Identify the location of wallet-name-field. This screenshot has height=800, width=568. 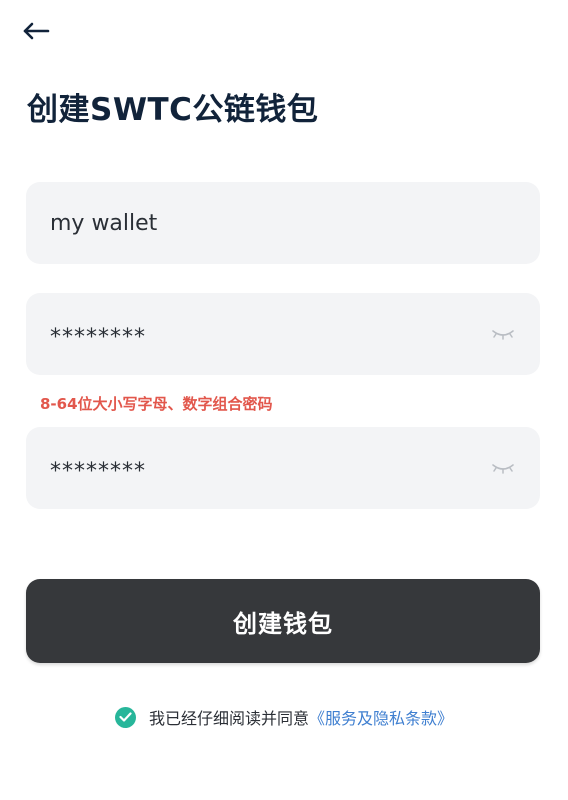
(283, 223).